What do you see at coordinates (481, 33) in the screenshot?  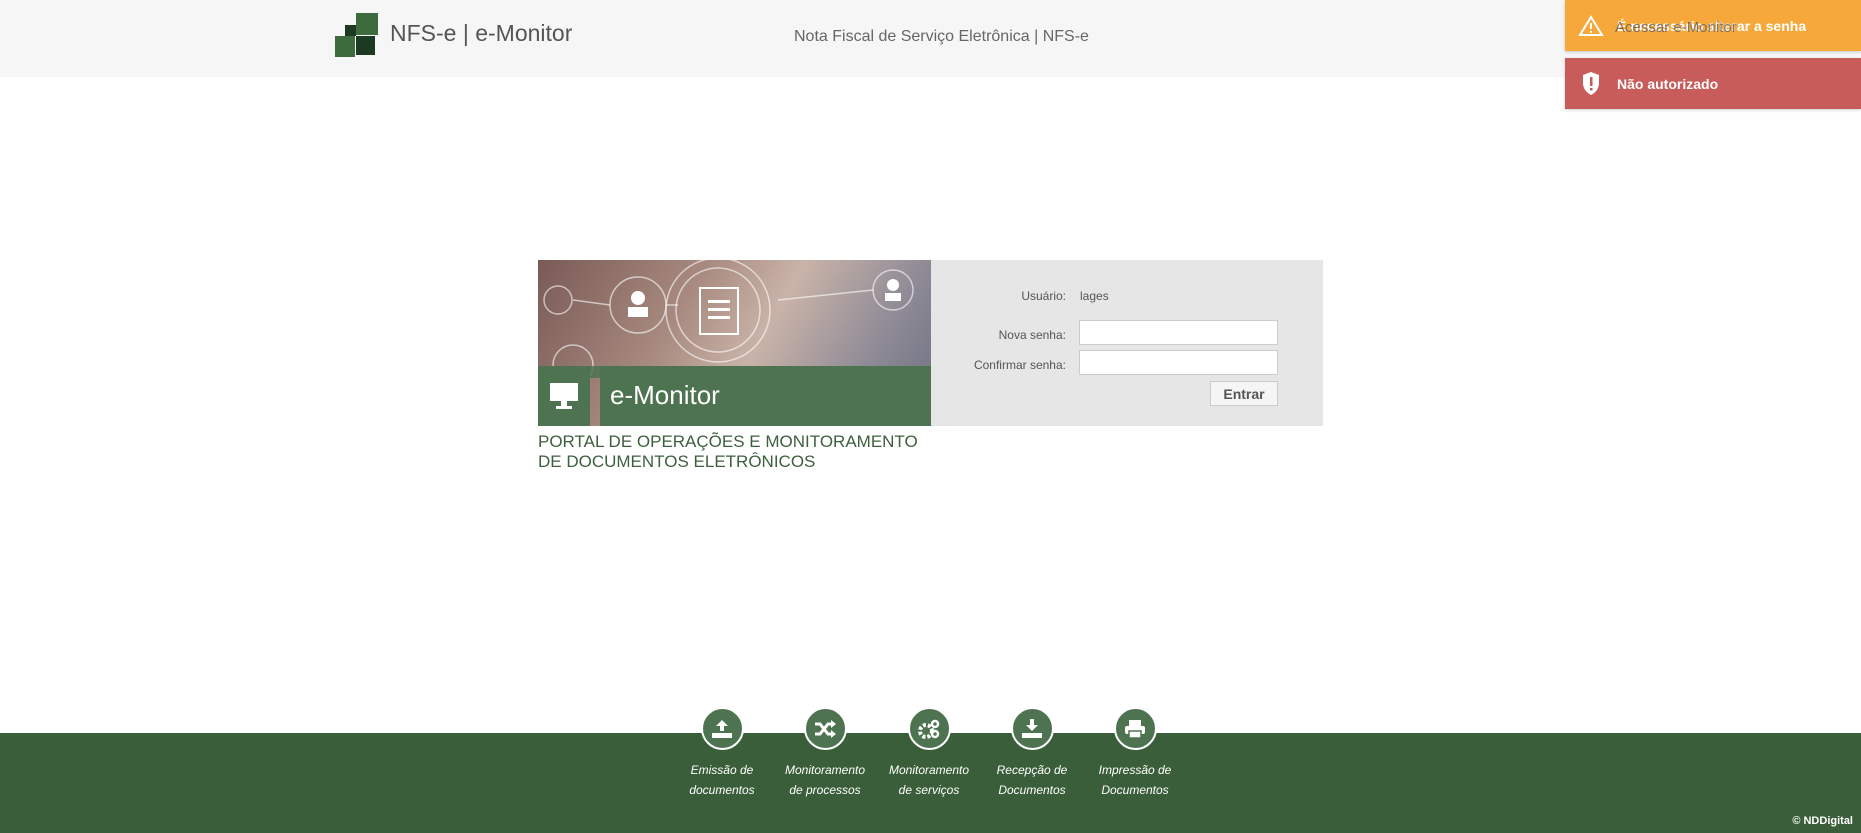 I see `app-title: NFS-e | e-Monitor` at bounding box center [481, 33].